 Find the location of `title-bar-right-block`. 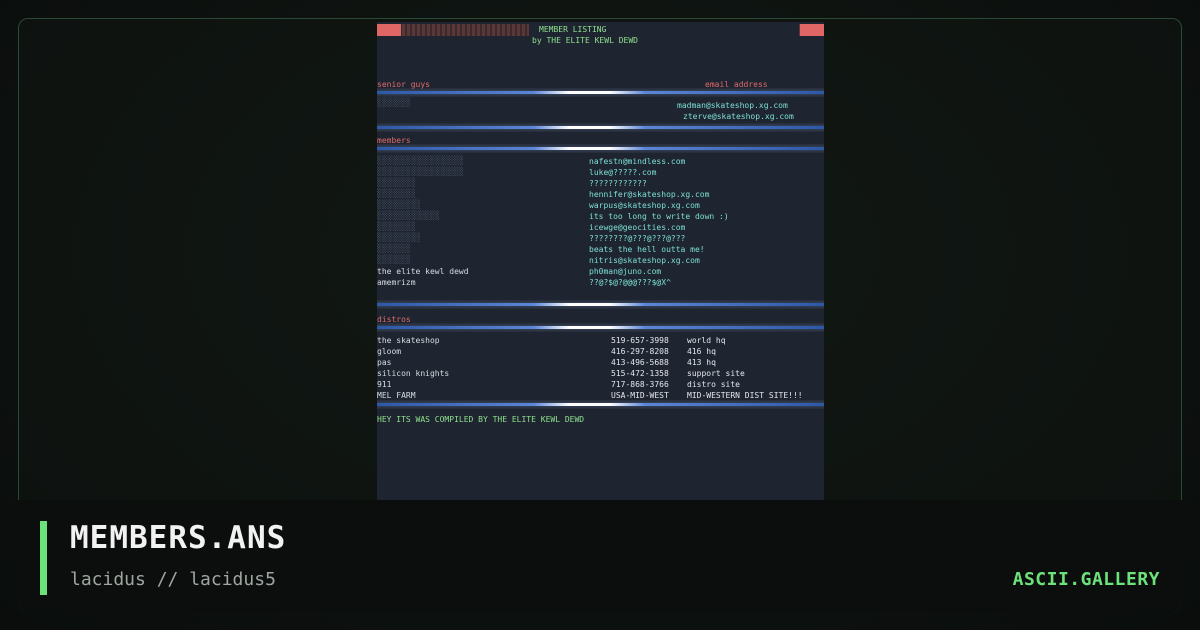

title-bar-right-block is located at coordinates (812, 30).